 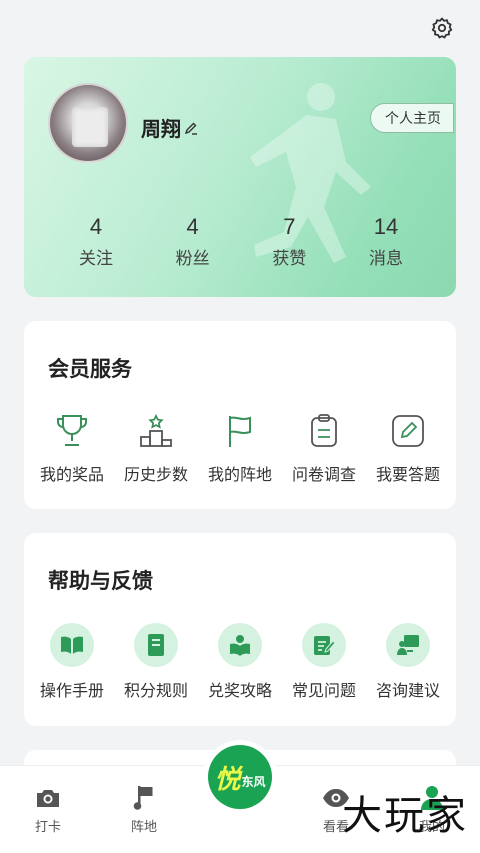 What do you see at coordinates (90, 127) in the screenshot?
I see `avatar-image` at bounding box center [90, 127].